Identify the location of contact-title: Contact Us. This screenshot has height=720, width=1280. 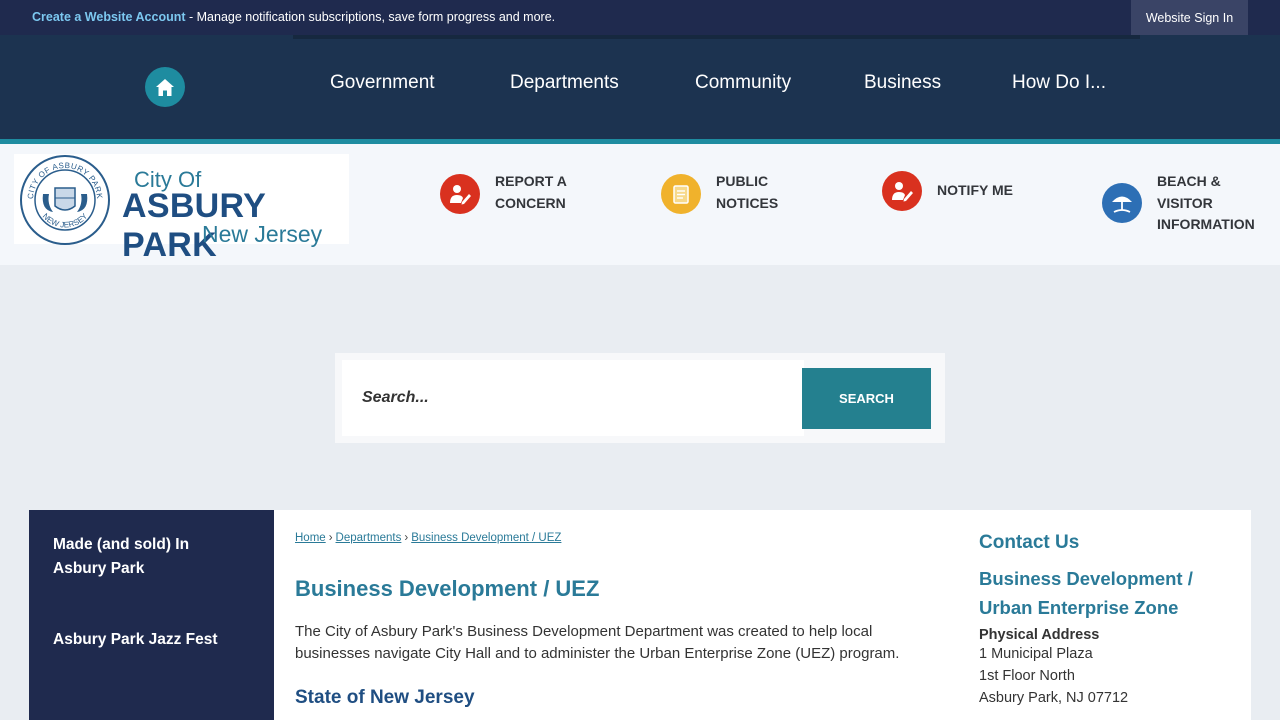
(1029, 542).